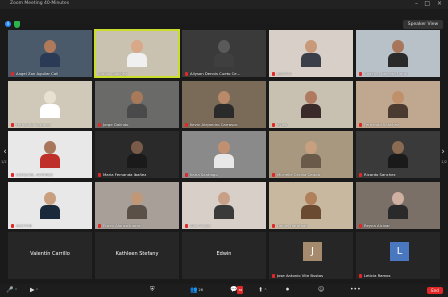 The image size is (448, 297). Describe the element at coordinates (423, 24) in the screenshot. I see `speaker-view-button: Speaker View` at that location.